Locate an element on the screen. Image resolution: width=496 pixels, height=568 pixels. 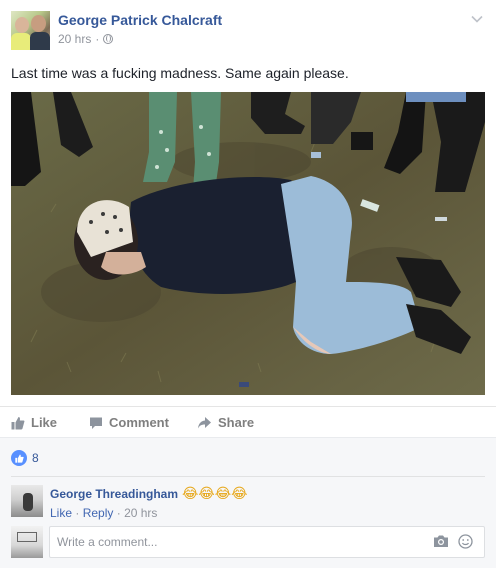
share-button: Share is located at coordinates (225, 422).